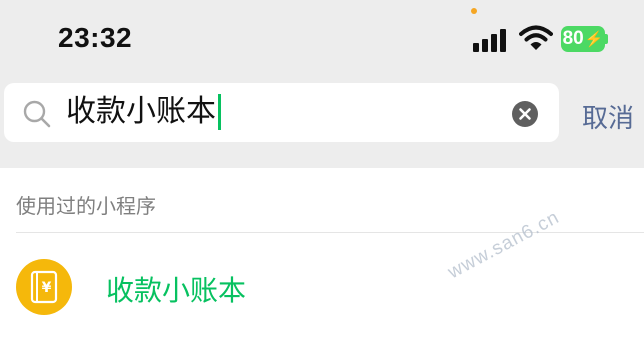 This screenshot has width=644, height=338. I want to click on search-input: 收款小账本, so click(143, 112).